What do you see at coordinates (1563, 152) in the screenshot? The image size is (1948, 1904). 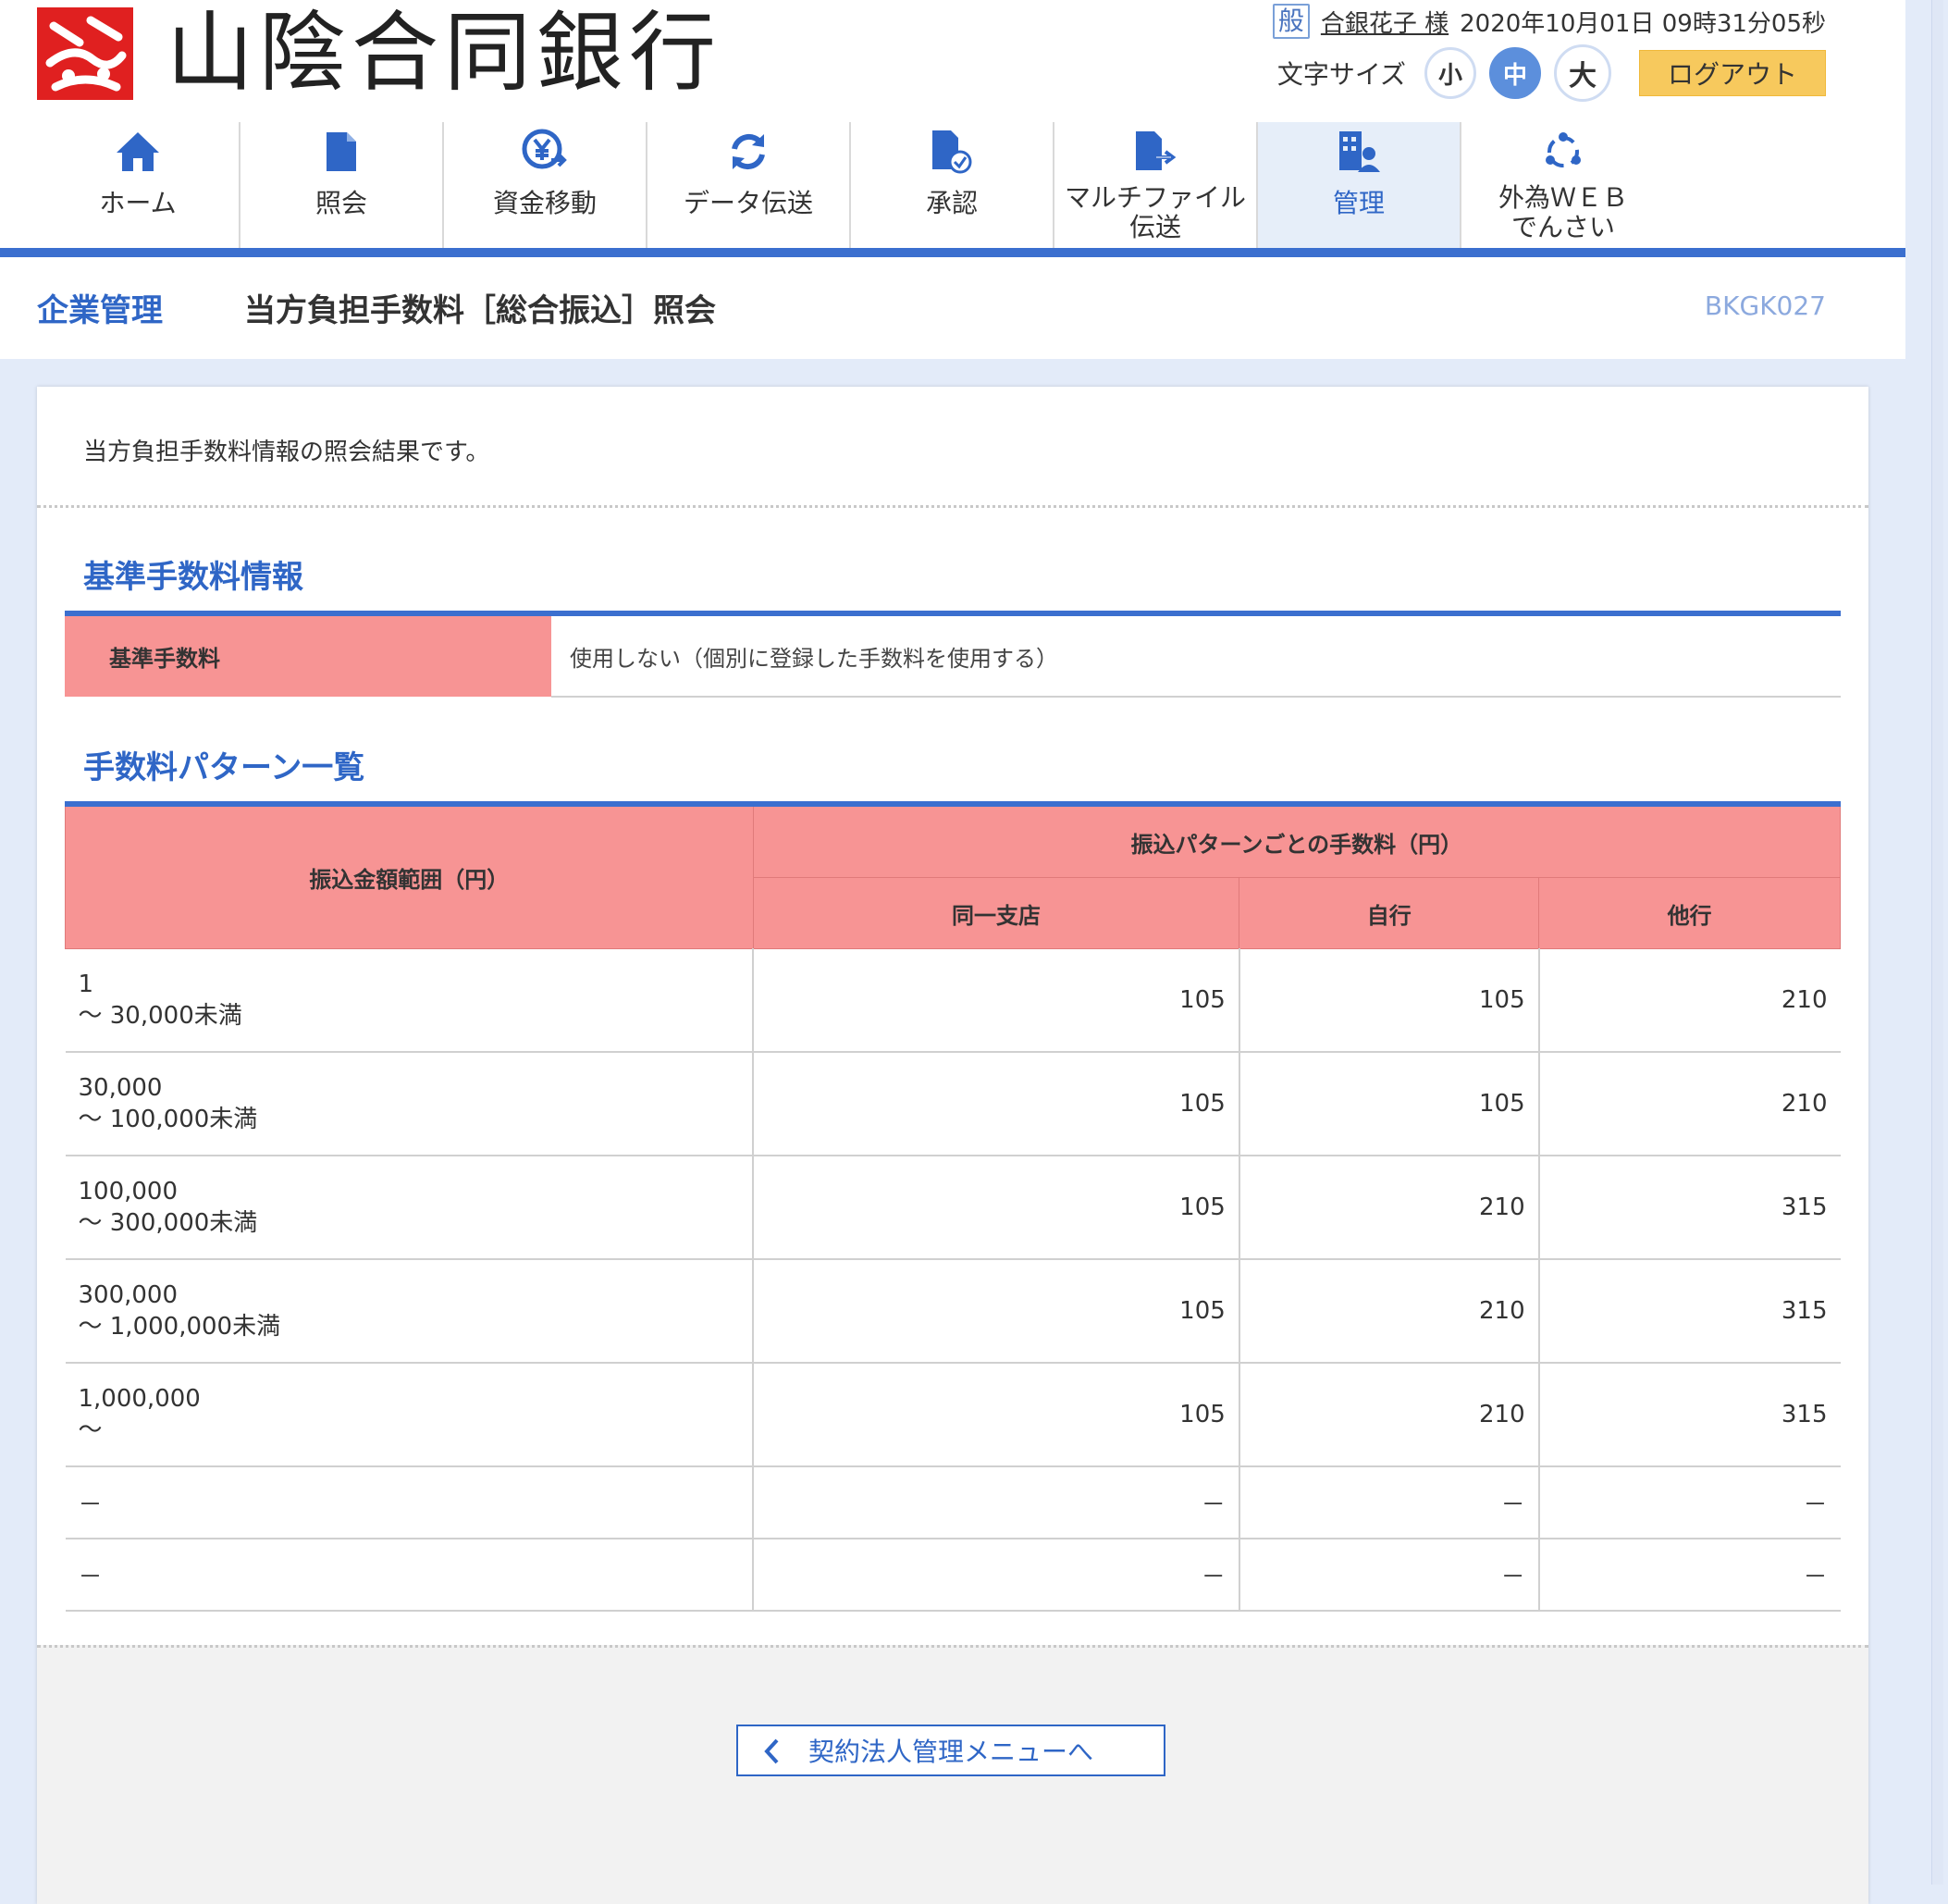 I see `network-icon` at bounding box center [1563, 152].